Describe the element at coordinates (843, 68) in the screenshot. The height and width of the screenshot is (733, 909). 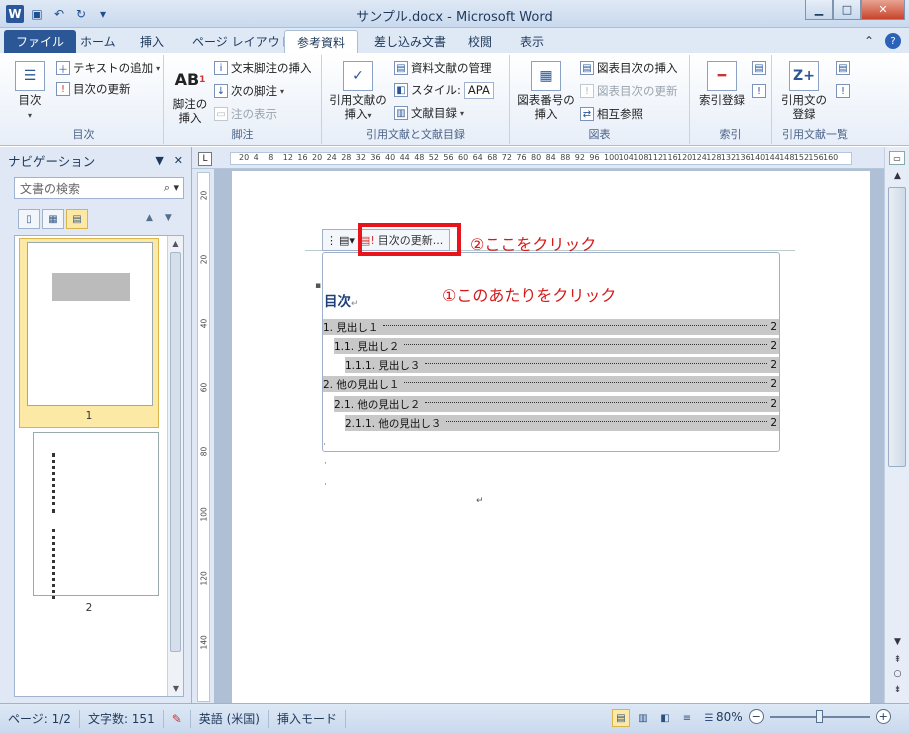
I see `insert-toa-button: ▤` at that location.